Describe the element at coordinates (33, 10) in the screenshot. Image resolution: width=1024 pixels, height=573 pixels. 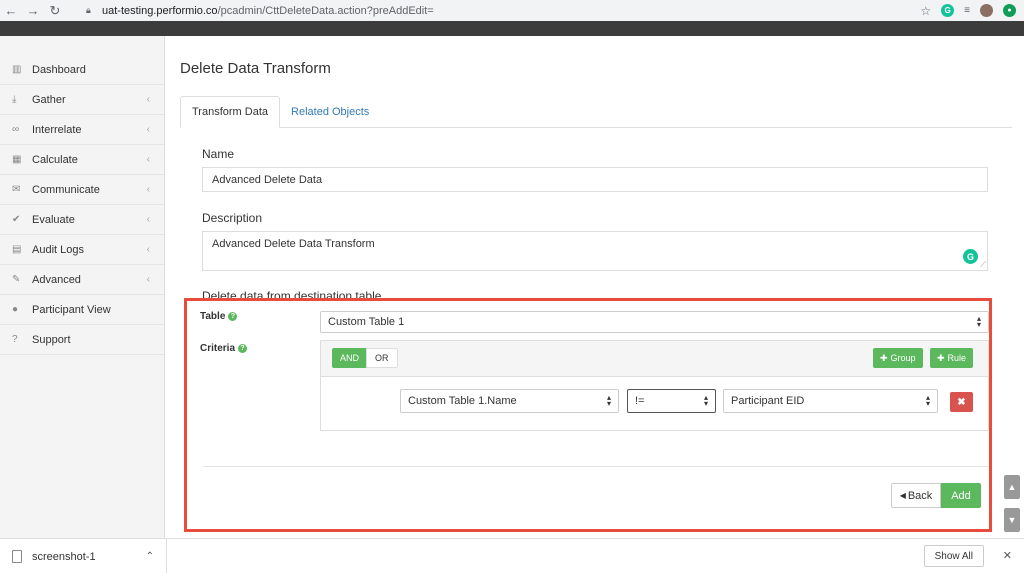
I see `forward-arrow-icon: →` at that location.